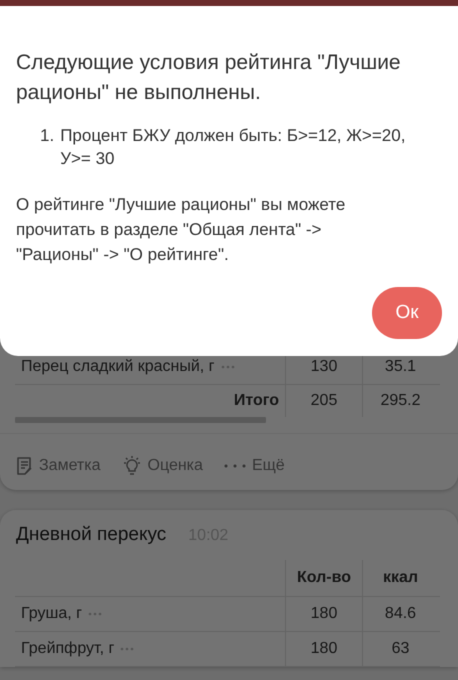 This screenshot has width=458, height=680. Describe the element at coordinates (234, 466) in the screenshot. I see `more-icon` at that location.